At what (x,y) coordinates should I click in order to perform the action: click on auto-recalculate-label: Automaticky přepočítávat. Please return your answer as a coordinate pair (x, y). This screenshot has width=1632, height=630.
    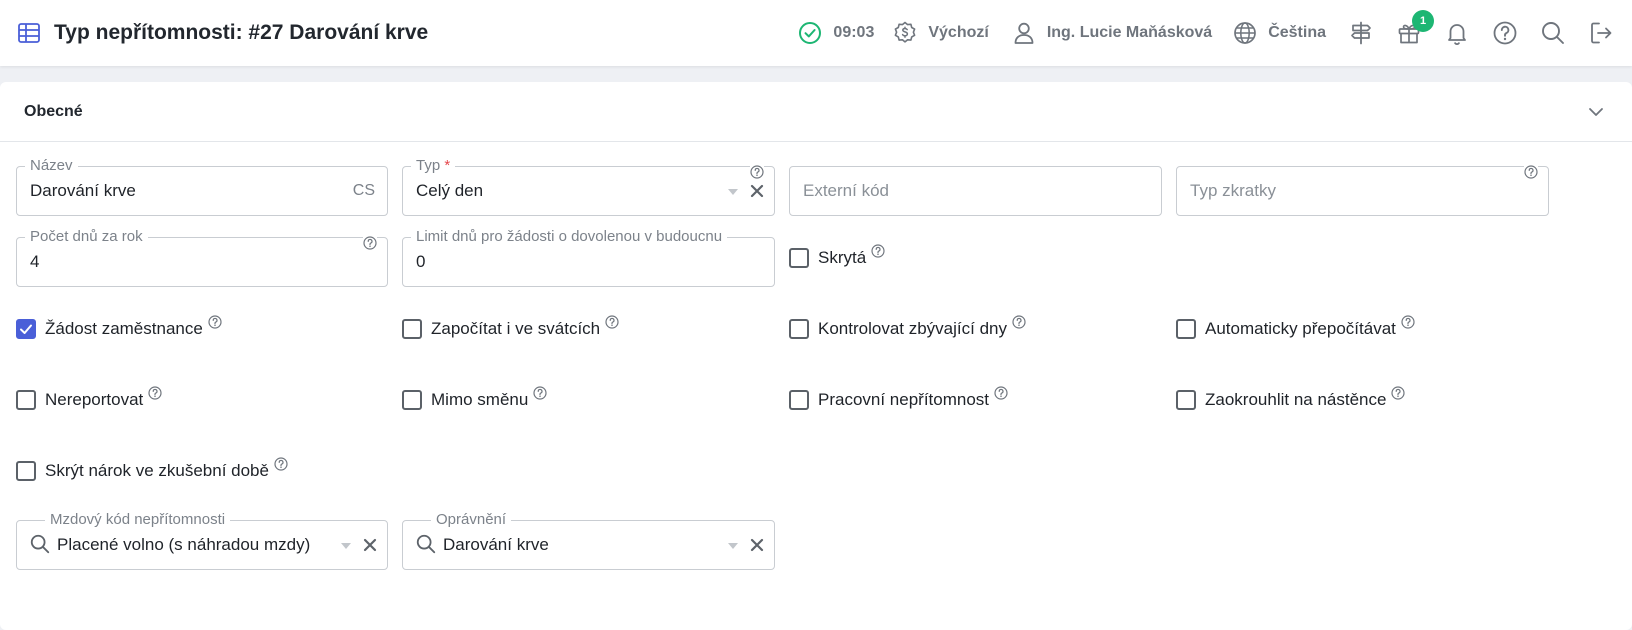
    Looking at the image, I should click on (1300, 328).